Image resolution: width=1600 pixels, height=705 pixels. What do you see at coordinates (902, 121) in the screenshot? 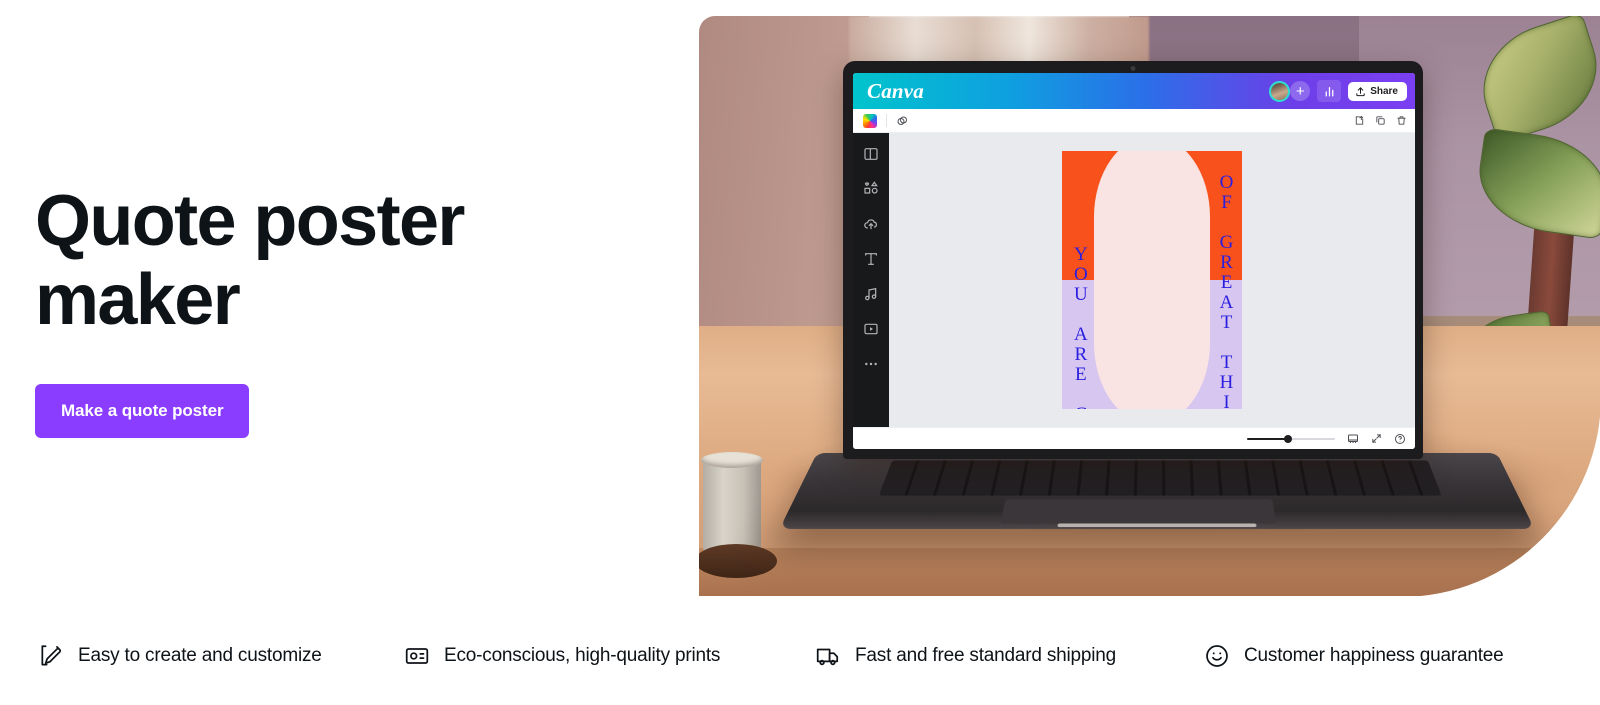
I see `transparency-icon` at bounding box center [902, 121].